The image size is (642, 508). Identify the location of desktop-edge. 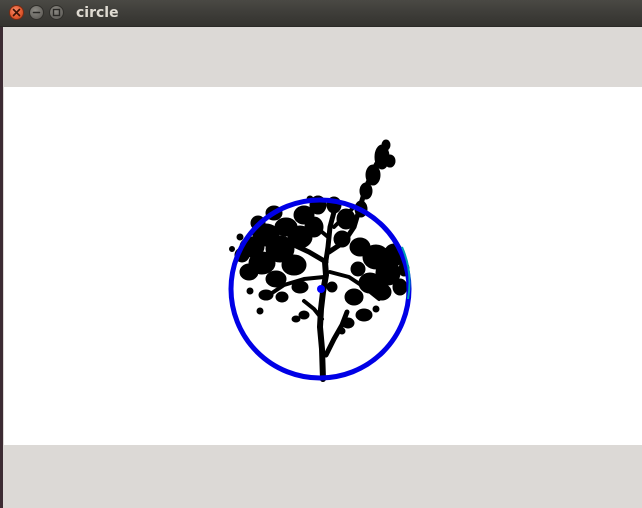
(1, 267).